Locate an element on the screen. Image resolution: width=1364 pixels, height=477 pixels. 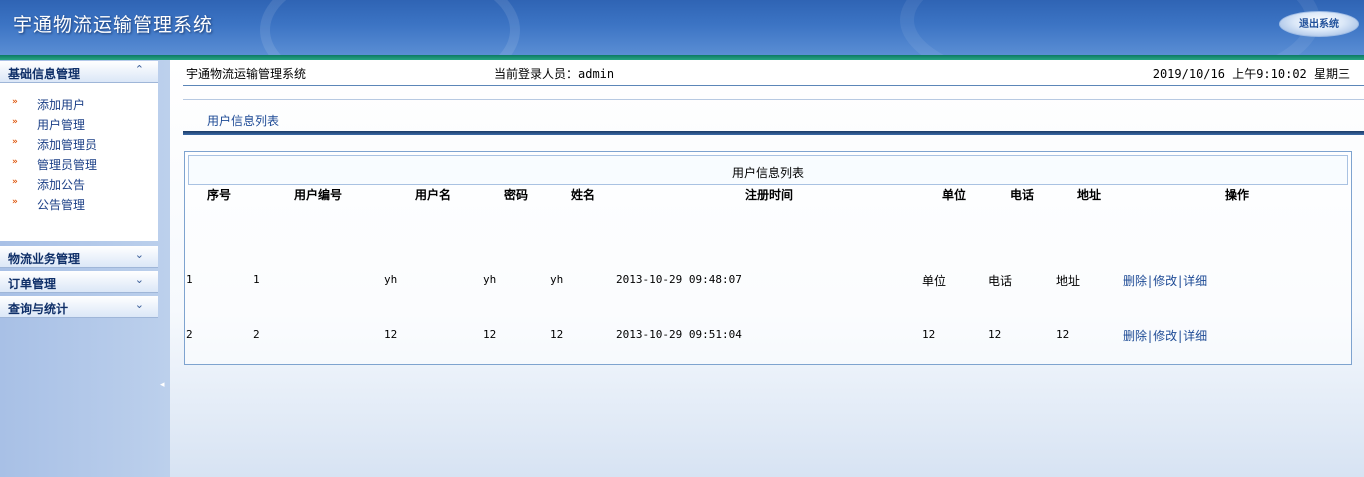
sidebar-item-label: 添加用户 is located at coordinates (61, 105).